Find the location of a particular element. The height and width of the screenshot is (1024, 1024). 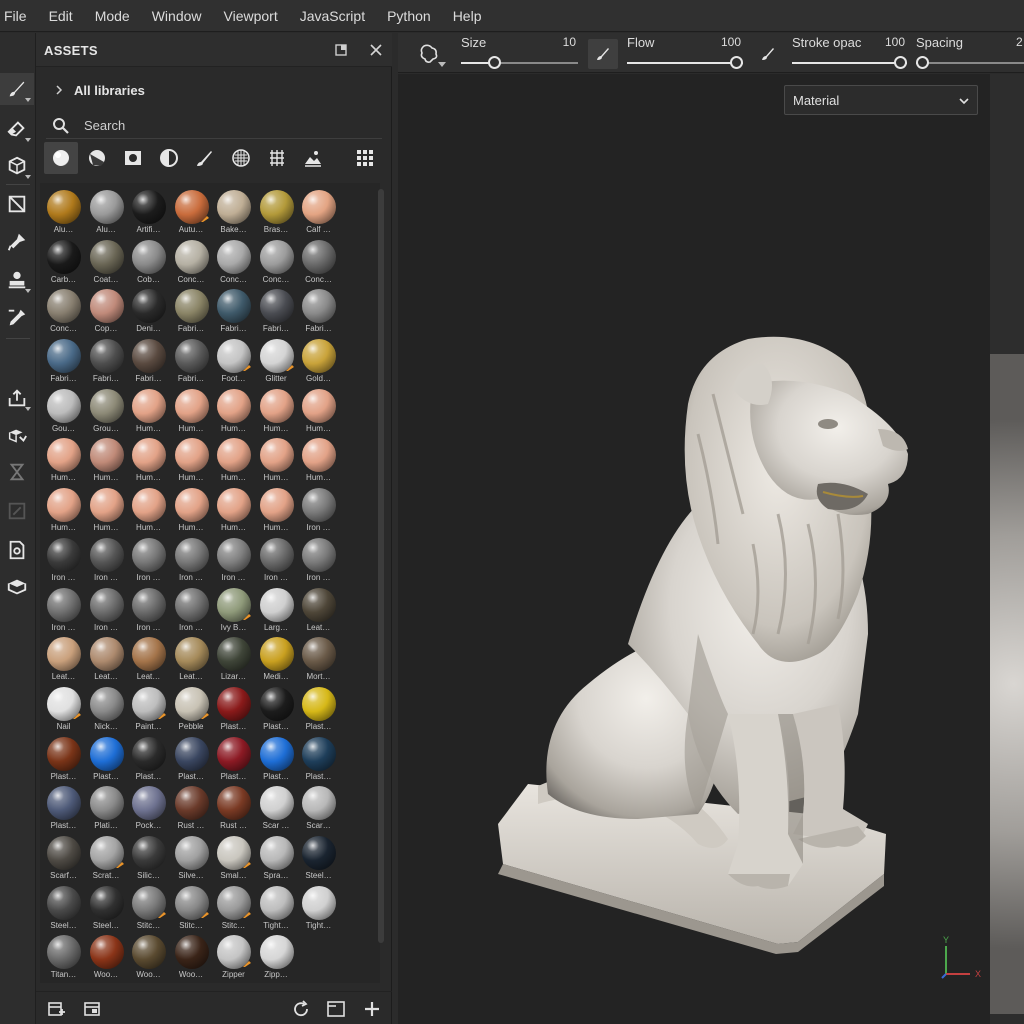

close-icon is located at coordinates (376, 50).